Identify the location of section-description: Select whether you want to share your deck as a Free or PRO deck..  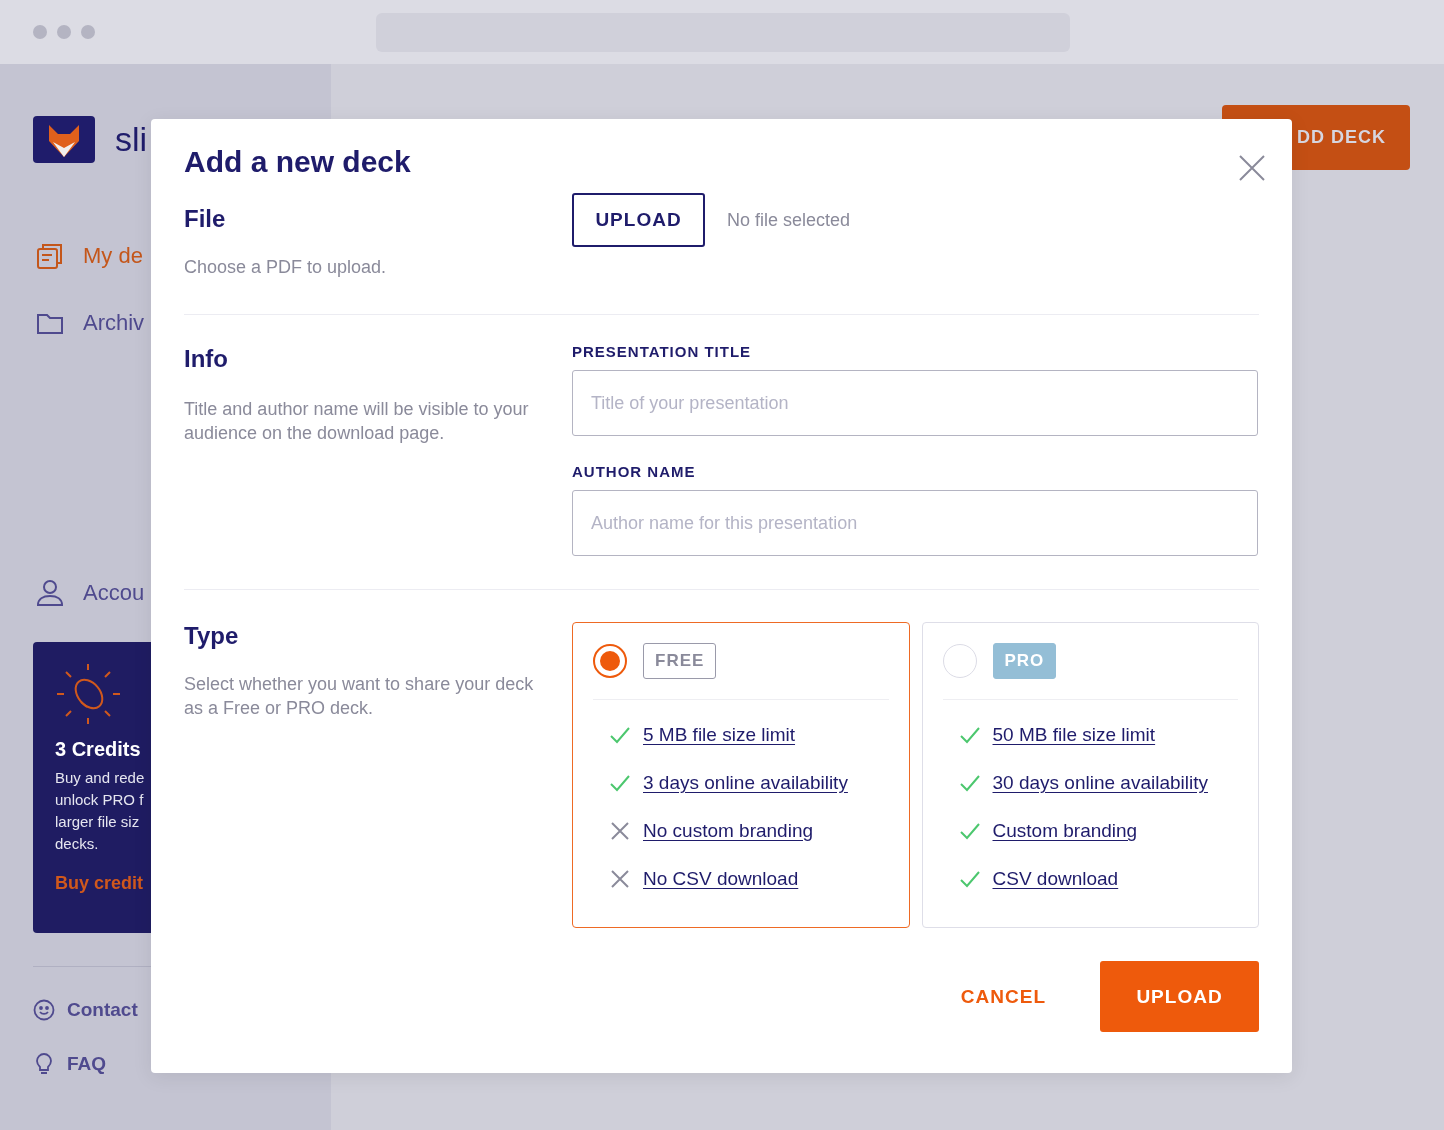
(359, 696).